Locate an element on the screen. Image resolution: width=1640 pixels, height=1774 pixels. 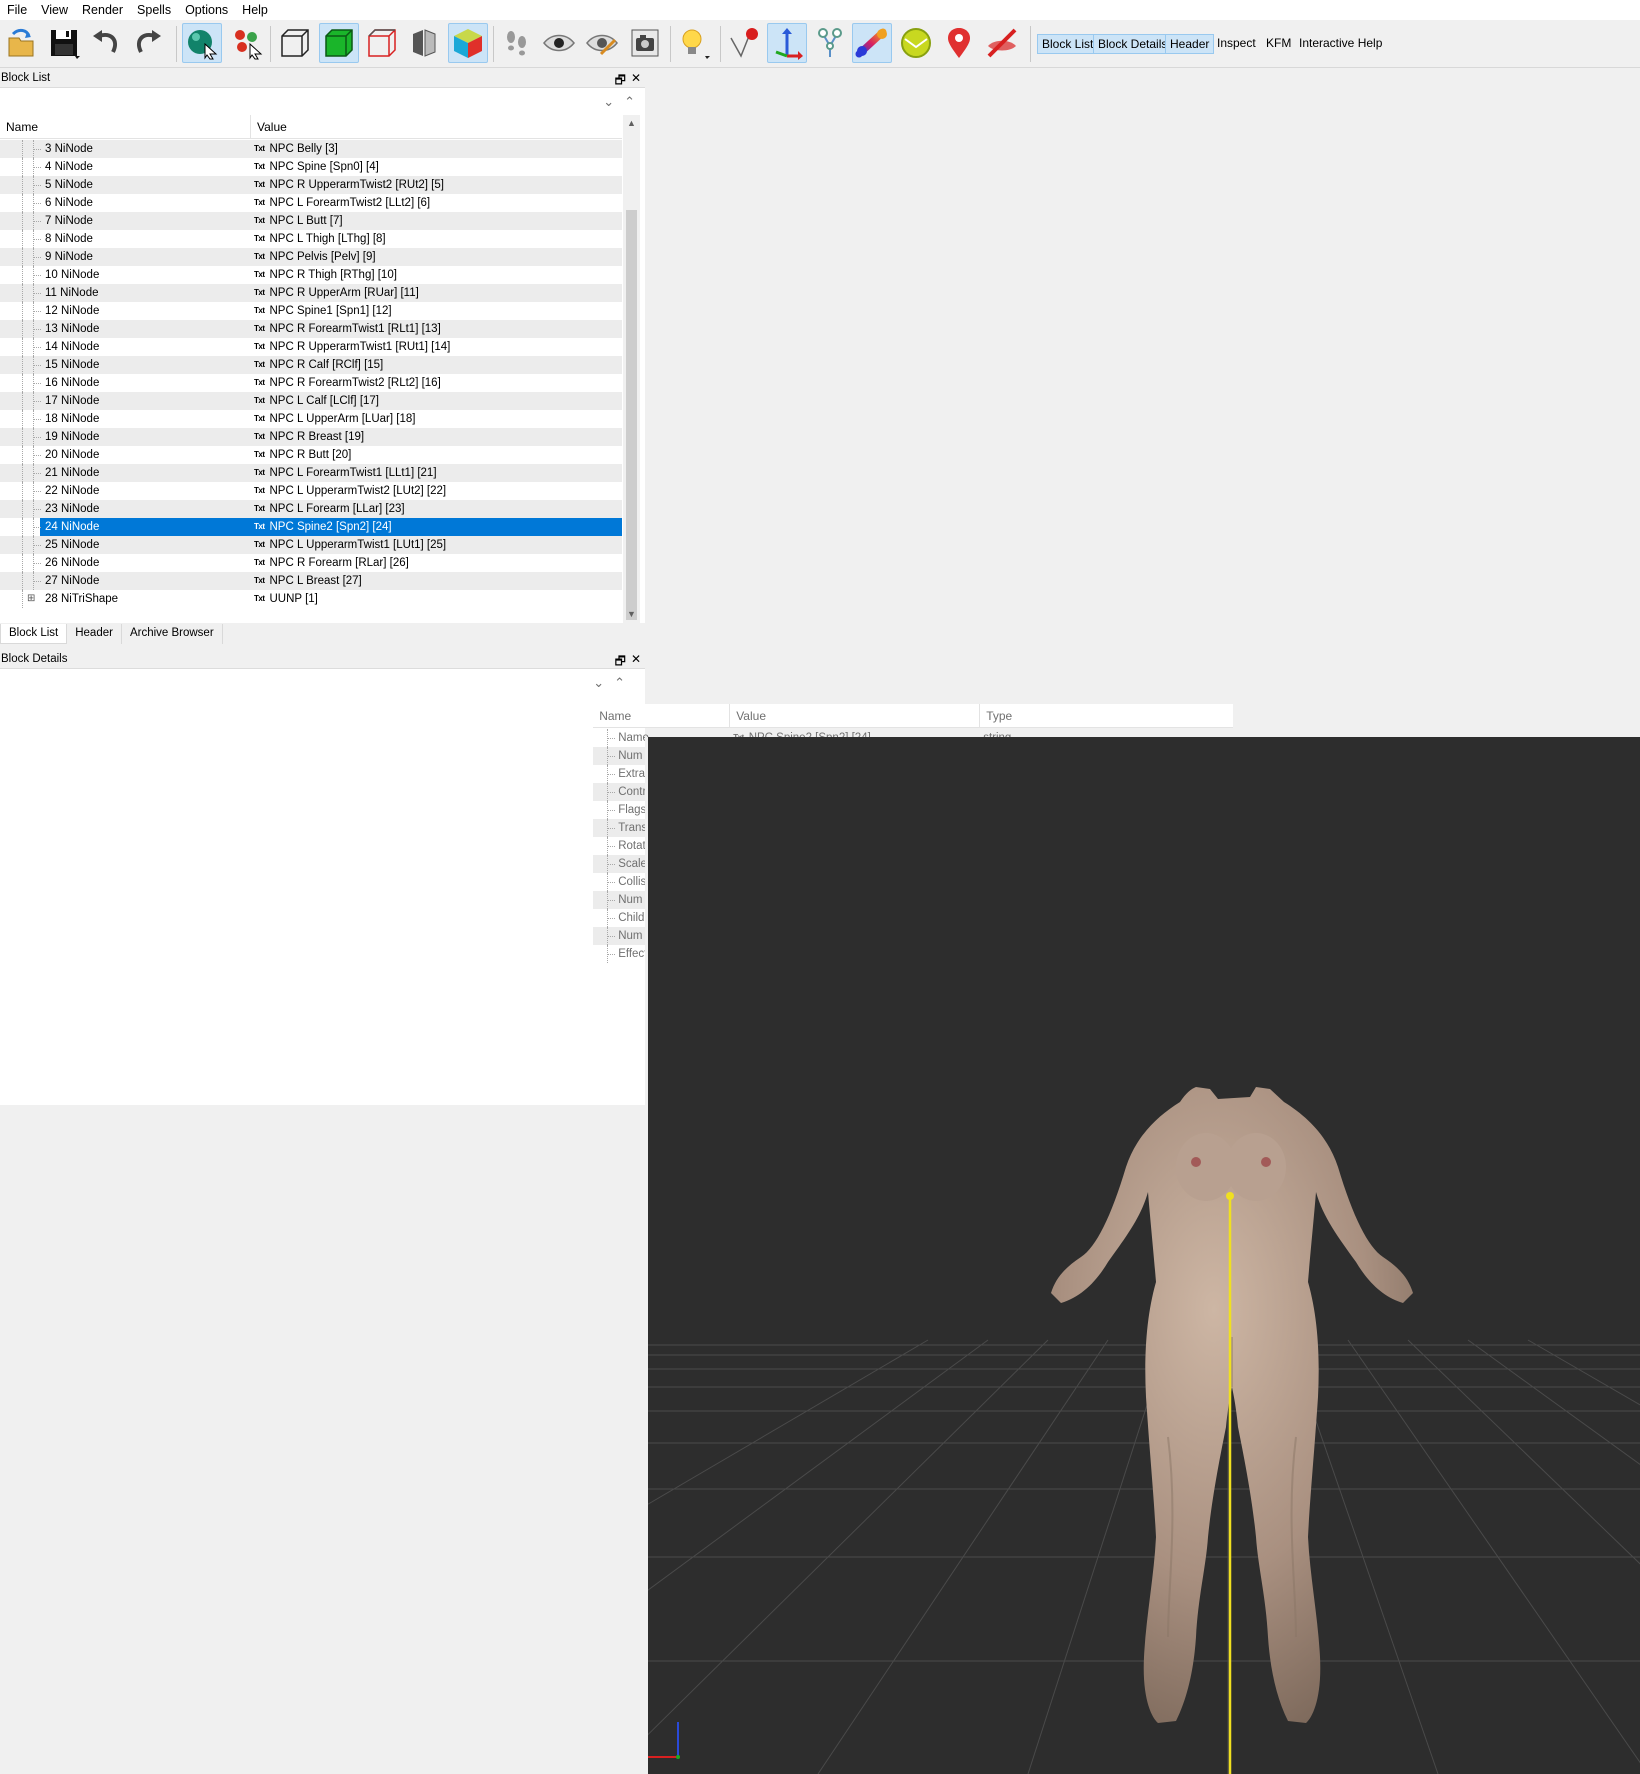
bone-weights-icon is located at coordinates (872, 43).